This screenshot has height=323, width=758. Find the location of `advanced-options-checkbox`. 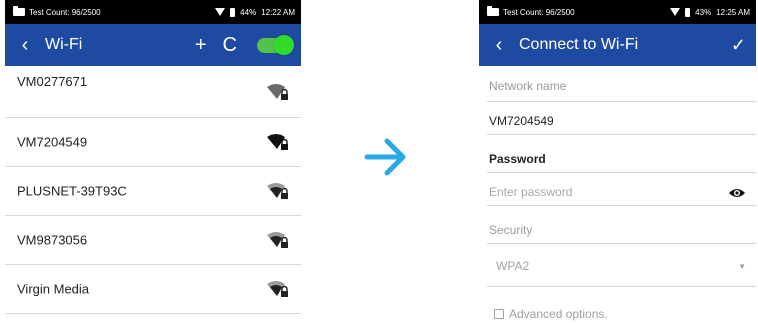

advanced-options-checkbox is located at coordinates (499, 314).